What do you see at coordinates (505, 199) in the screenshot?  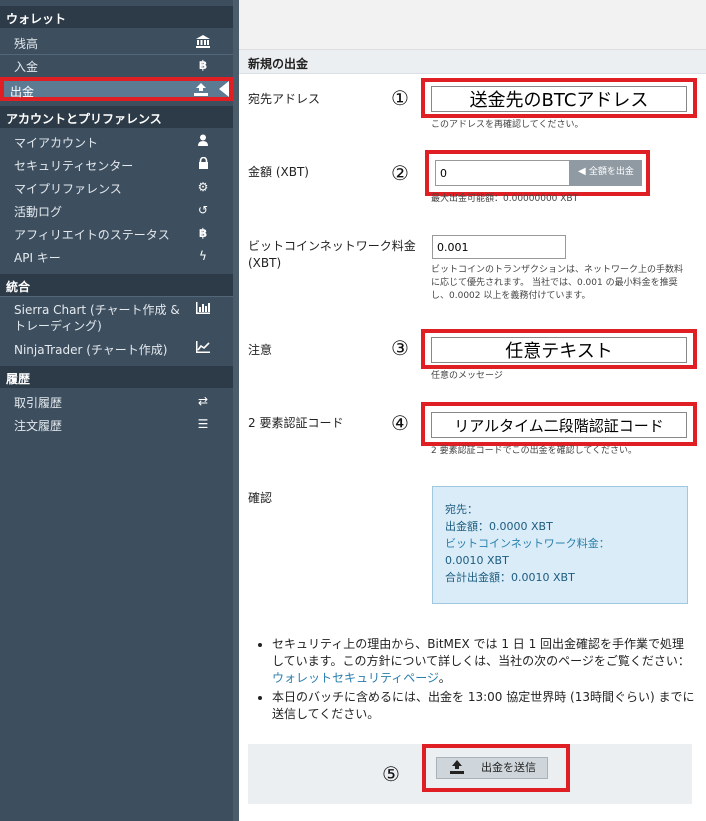 I see `amount-help: 最大出金可能額：0.00000000 XBT` at bounding box center [505, 199].